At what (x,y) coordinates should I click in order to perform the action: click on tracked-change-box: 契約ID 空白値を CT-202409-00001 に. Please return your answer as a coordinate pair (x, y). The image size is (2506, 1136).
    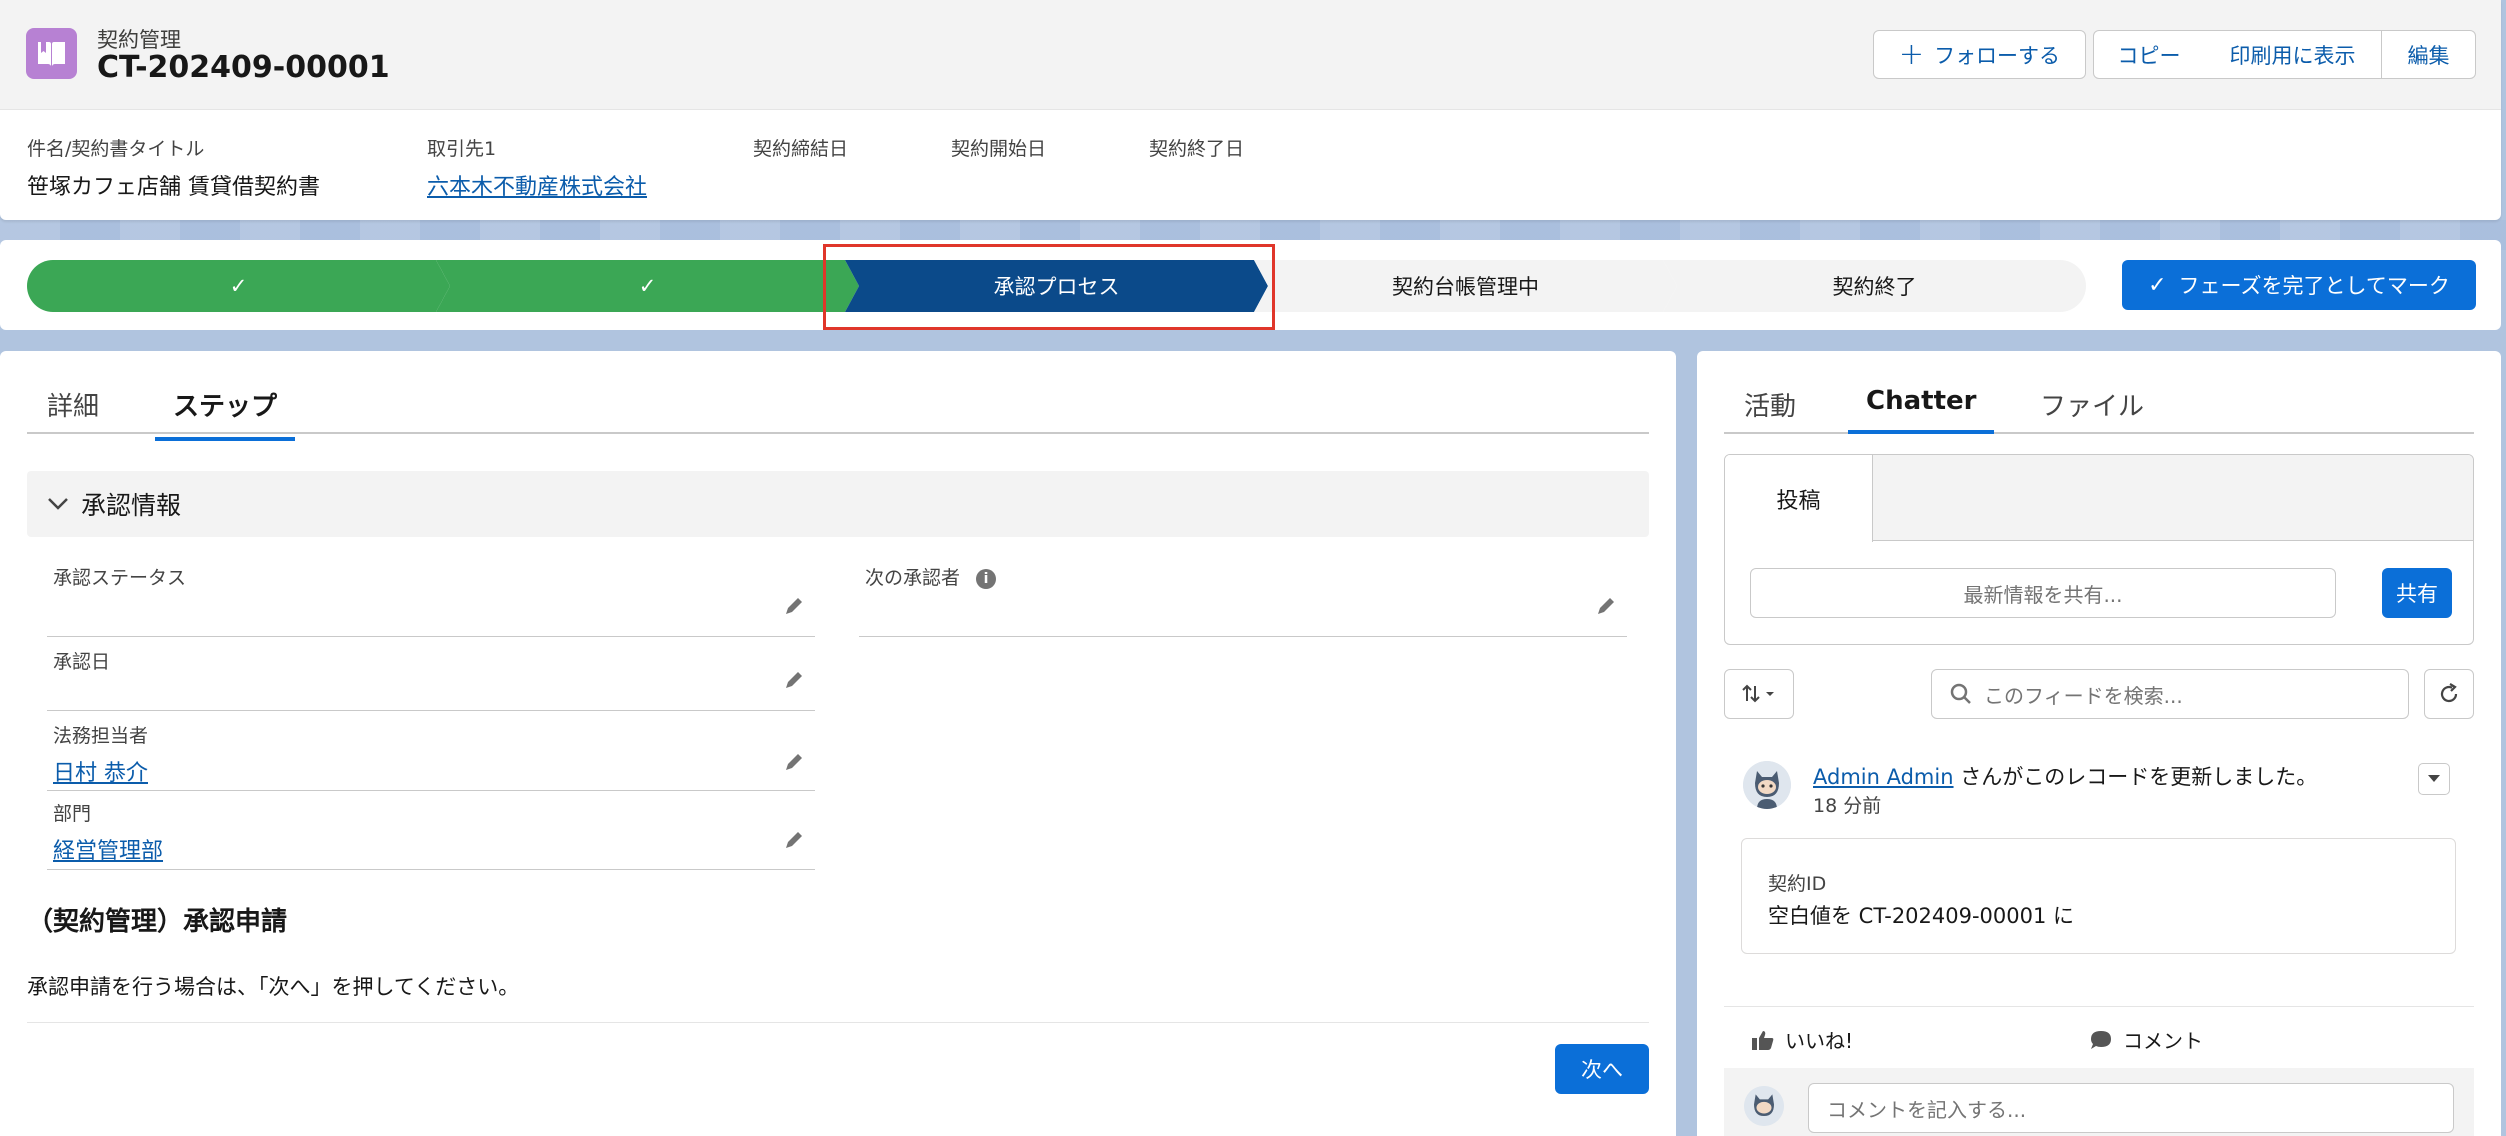
    Looking at the image, I should click on (2098, 896).